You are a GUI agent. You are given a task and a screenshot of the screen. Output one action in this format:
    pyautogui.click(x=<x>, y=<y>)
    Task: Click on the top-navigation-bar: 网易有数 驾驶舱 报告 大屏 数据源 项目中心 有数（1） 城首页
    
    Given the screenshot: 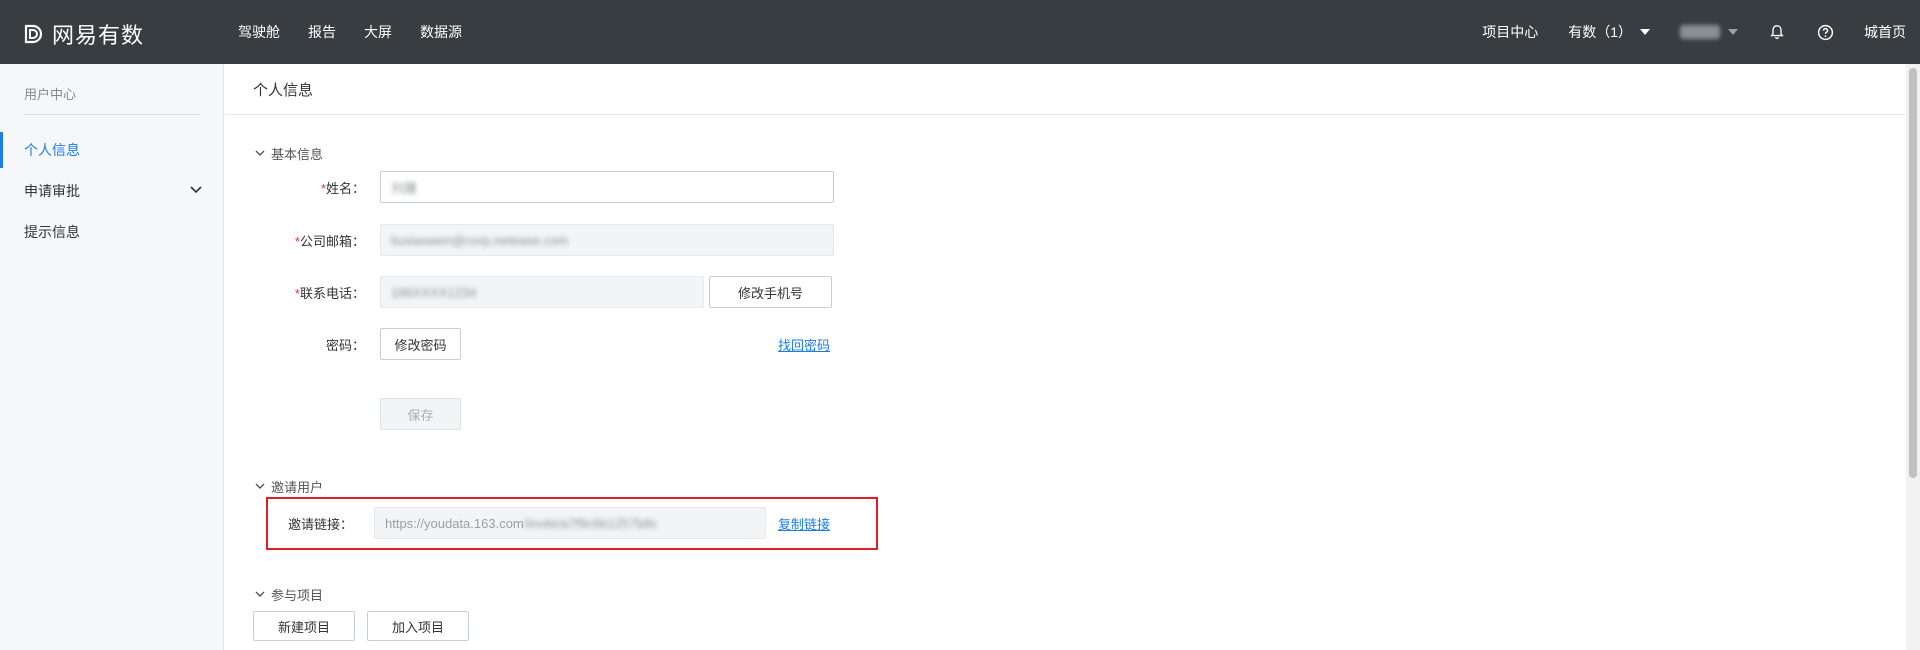 What is the action you would take?
    pyautogui.click(x=960, y=32)
    